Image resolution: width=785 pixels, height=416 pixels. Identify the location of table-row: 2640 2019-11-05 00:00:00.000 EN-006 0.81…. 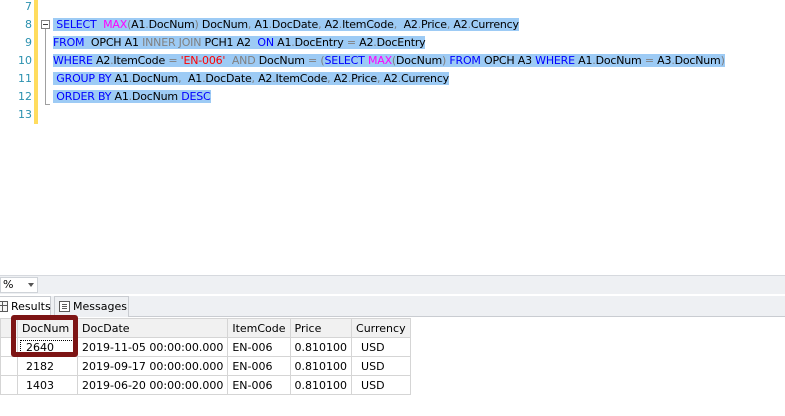
(205, 347).